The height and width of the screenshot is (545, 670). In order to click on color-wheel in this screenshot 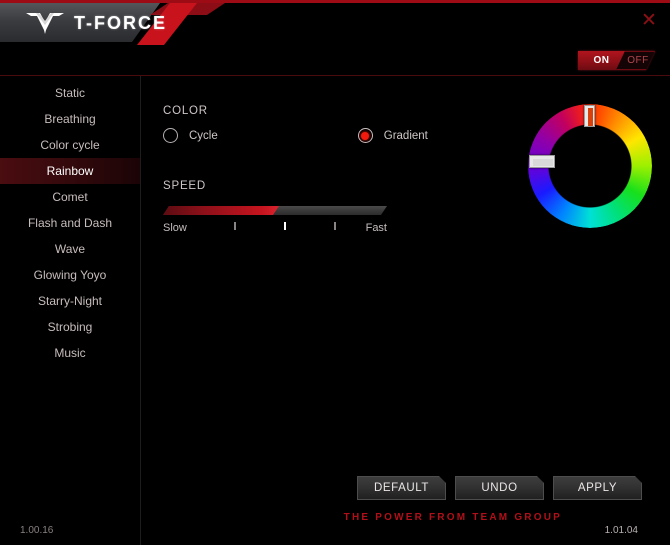, I will do `click(590, 166)`.